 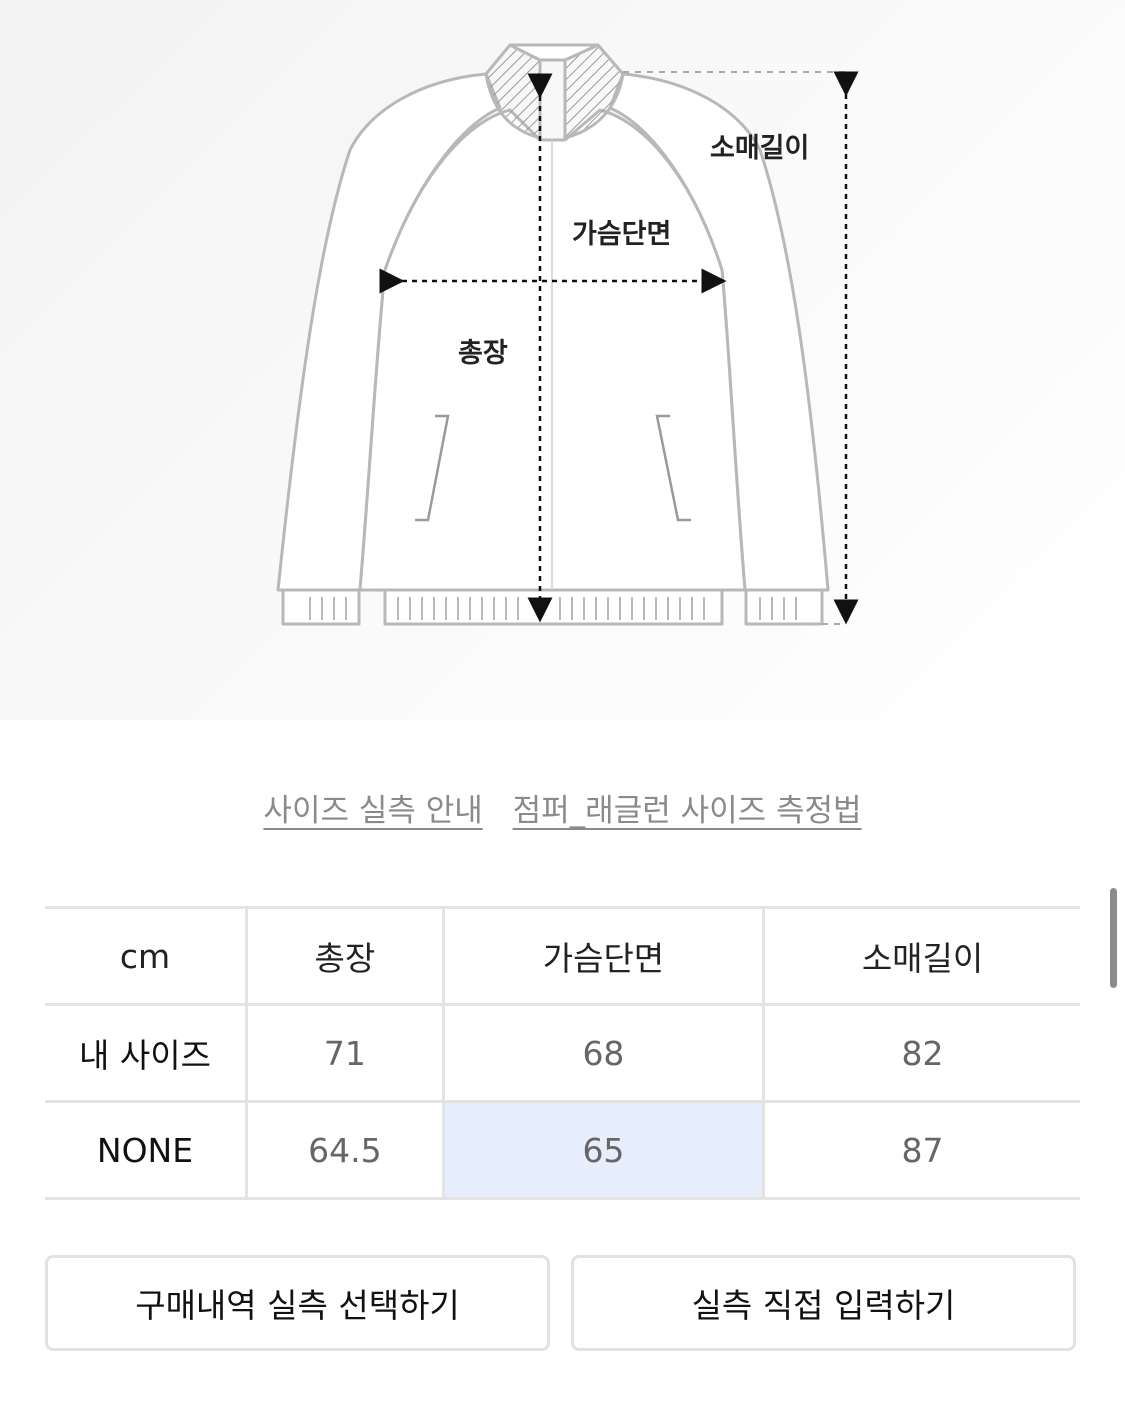 I want to click on column-header: 소매길이, so click(x=921, y=956).